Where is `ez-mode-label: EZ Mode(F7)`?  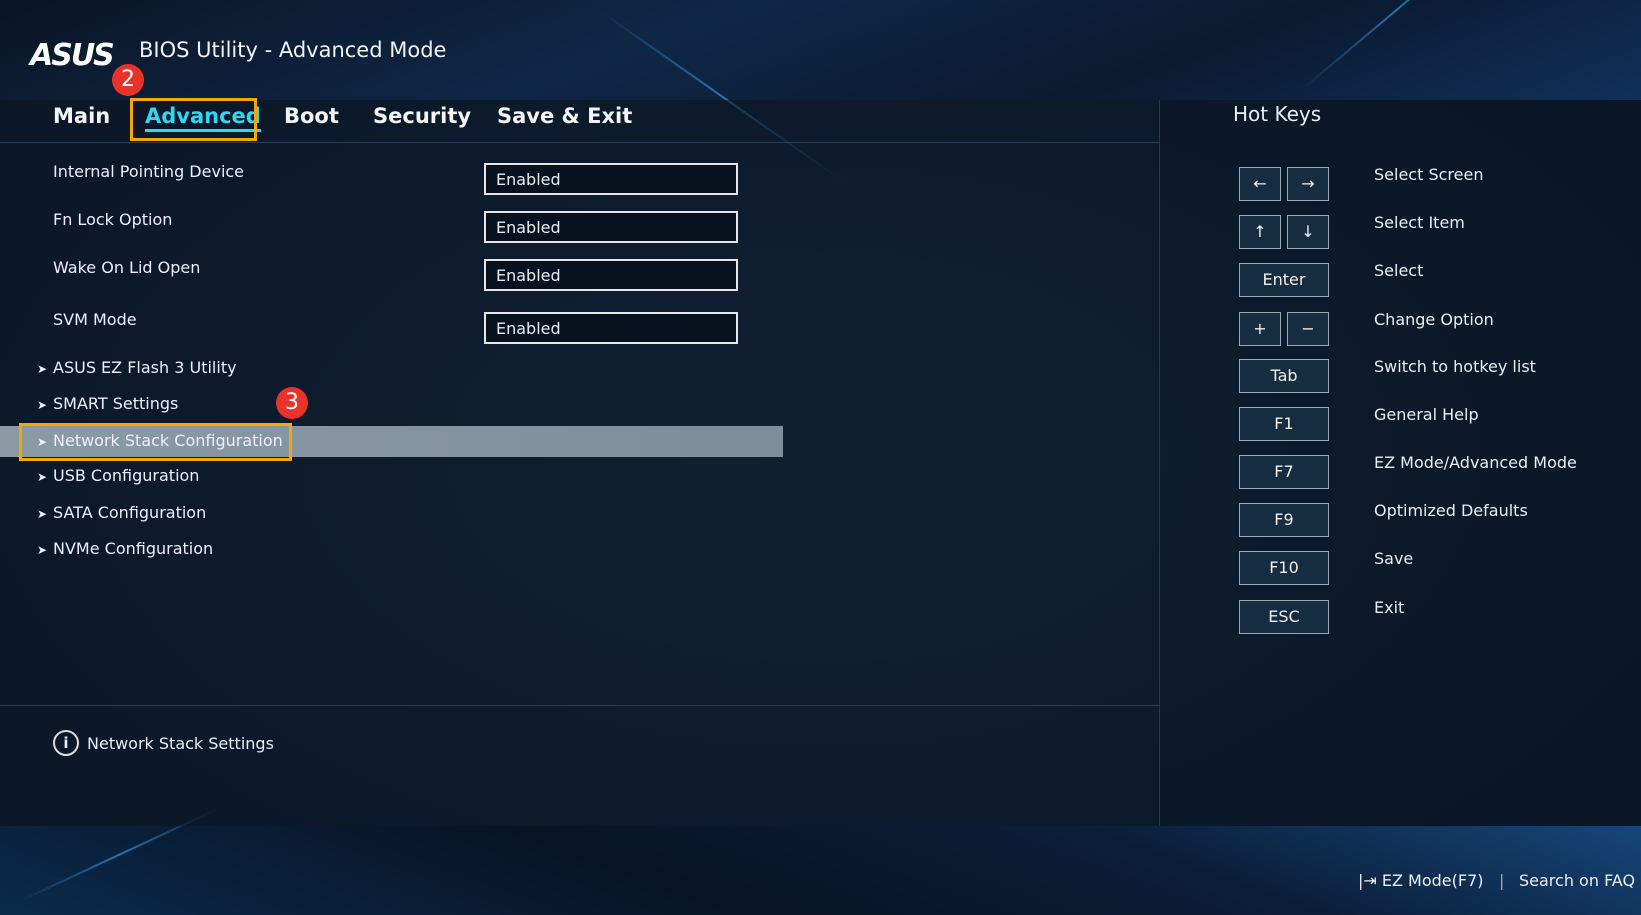 ez-mode-label: EZ Mode(F7) is located at coordinates (1432, 880).